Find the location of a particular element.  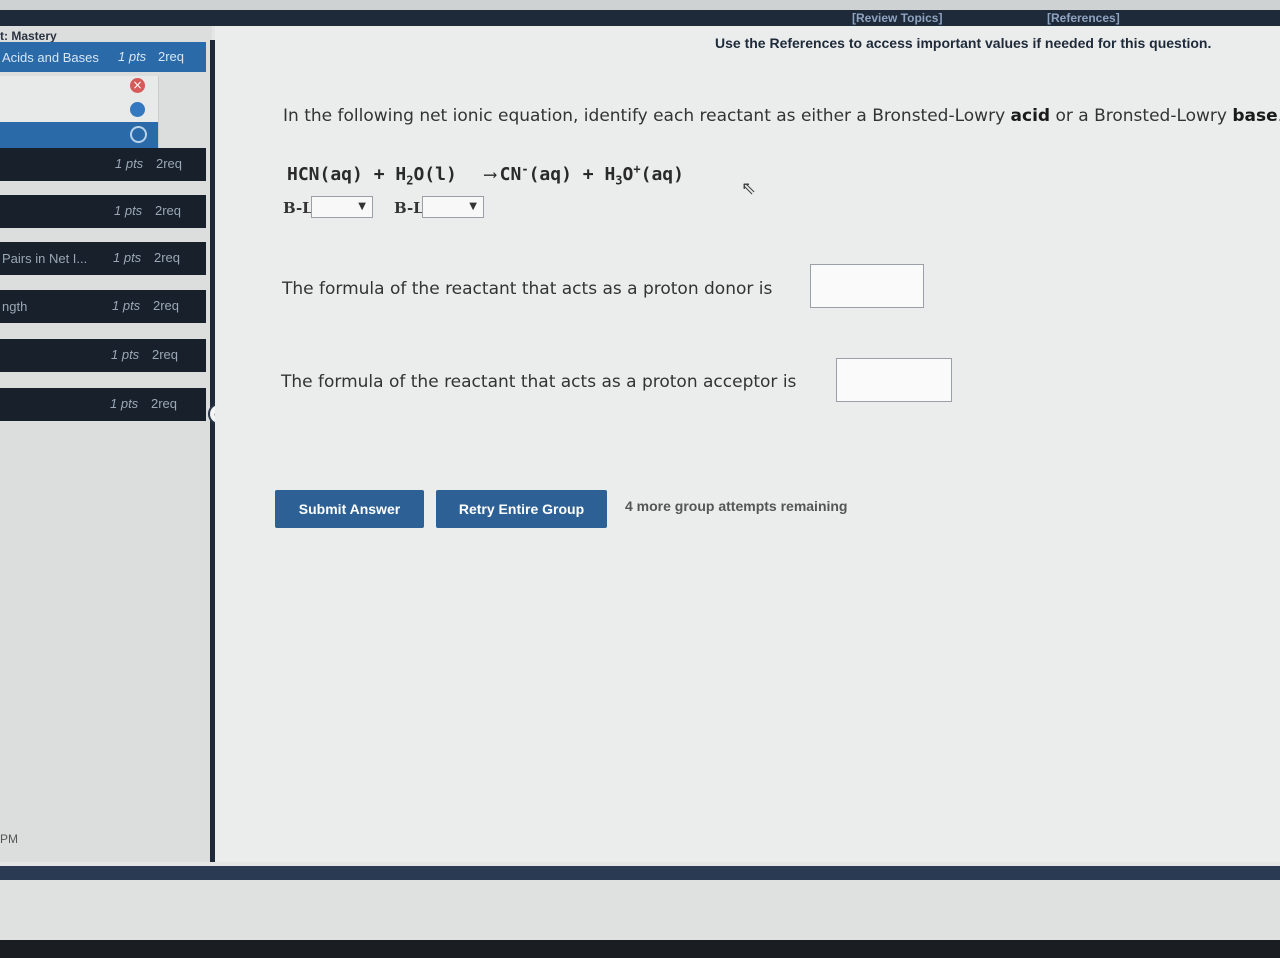

prompt-text-2: or a Bronsted-Lowry is located at coordinates (1141, 116).